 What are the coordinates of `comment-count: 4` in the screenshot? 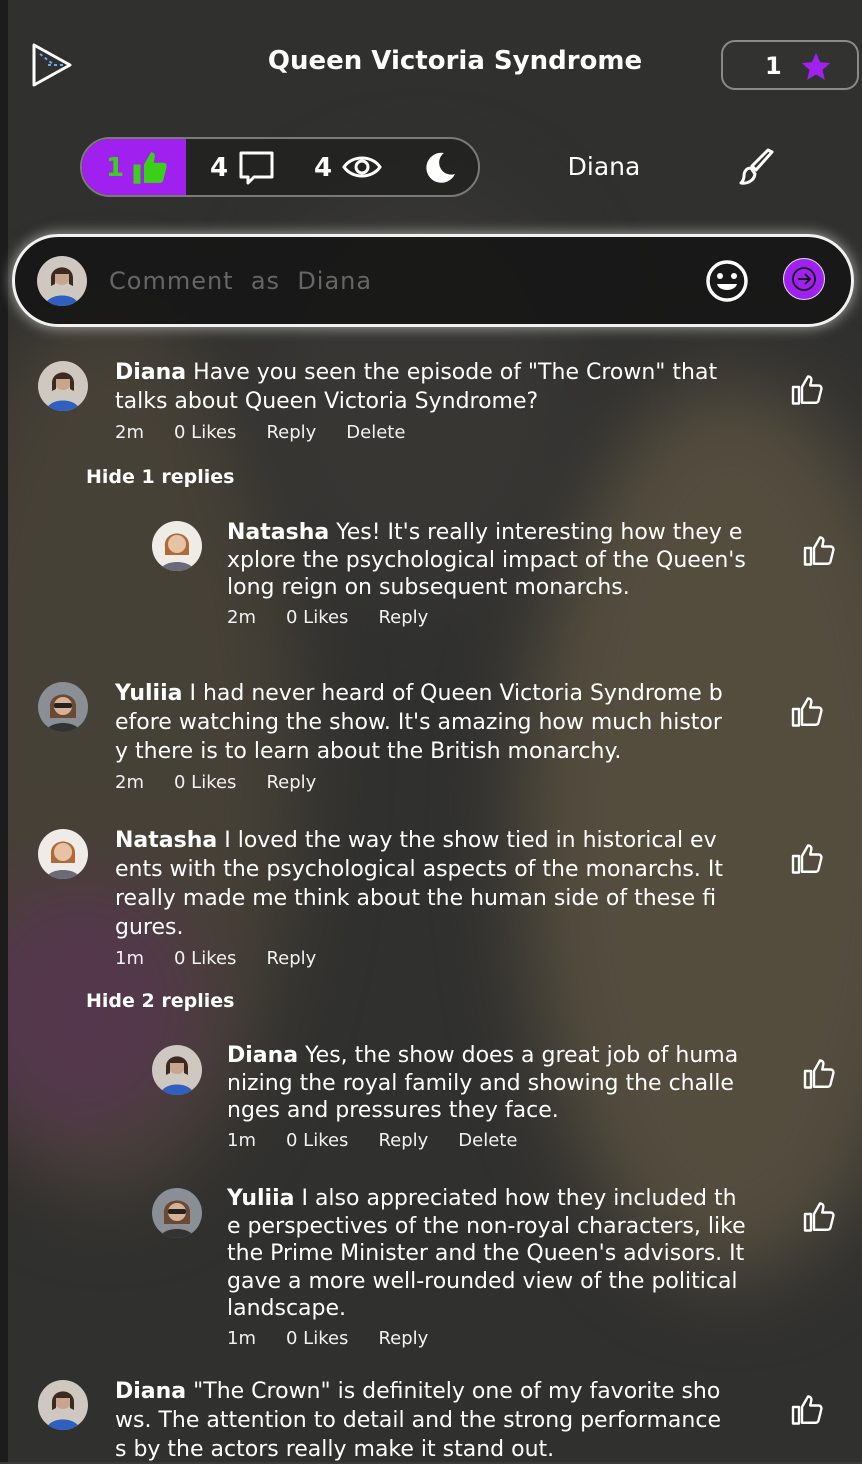 It's located at (219, 168).